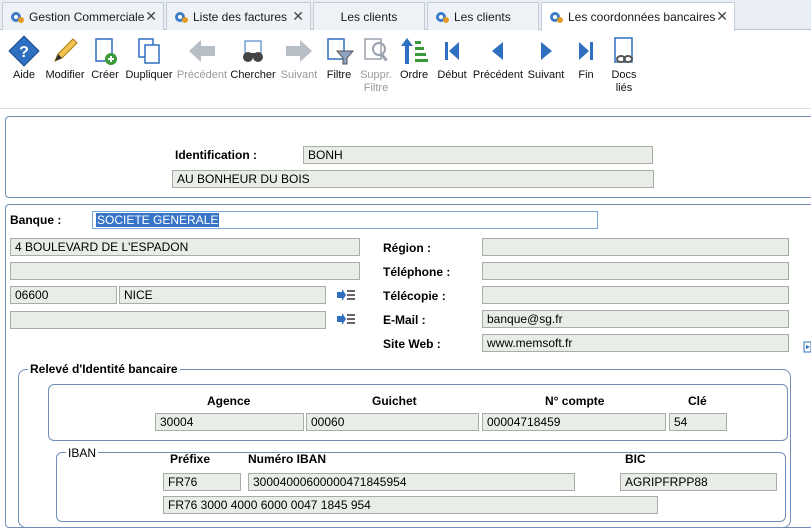 The image size is (811, 528). Describe the element at coordinates (339, 75) in the screenshot. I see `filtre-label: Filtre` at that location.